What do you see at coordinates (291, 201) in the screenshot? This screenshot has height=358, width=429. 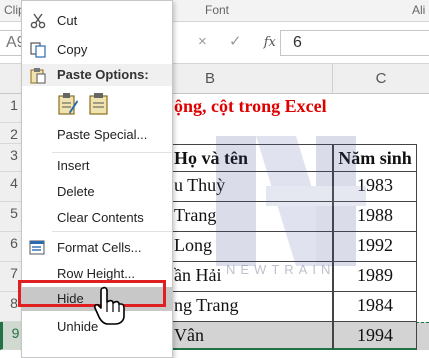 I see `newtrain-logo-watermark` at bounding box center [291, 201].